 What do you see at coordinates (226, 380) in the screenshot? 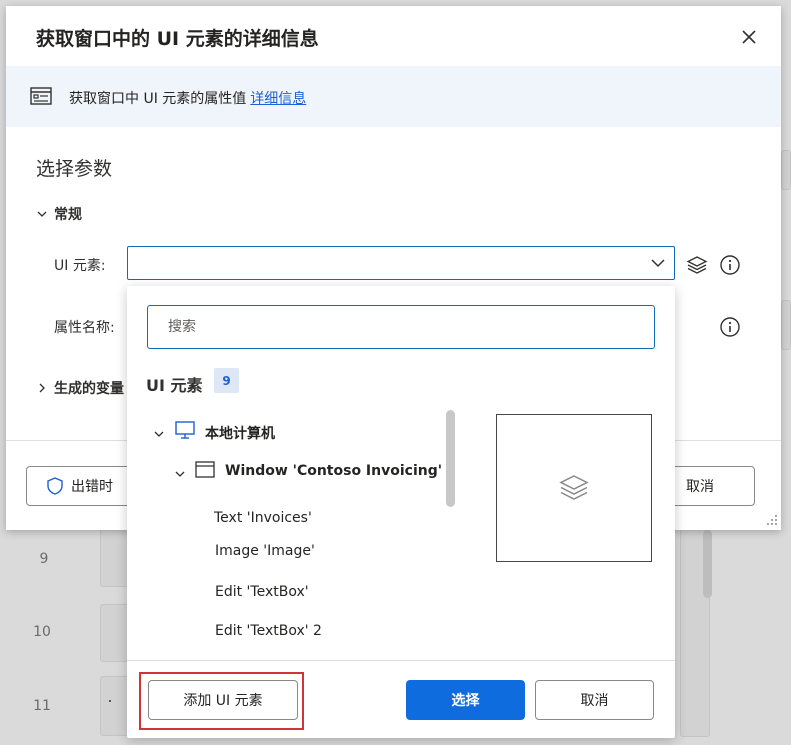
I see `ui-elements-count-badge: 9` at bounding box center [226, 380].